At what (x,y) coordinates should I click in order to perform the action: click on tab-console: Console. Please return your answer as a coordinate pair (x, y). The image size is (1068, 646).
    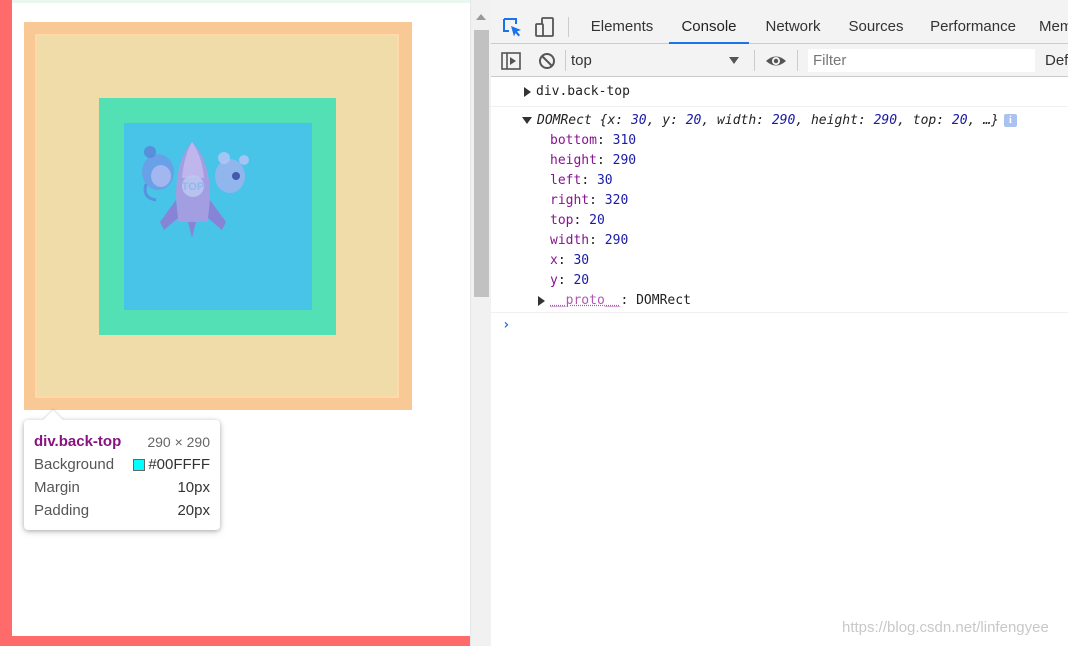
    Looking at the image, I should click on (709, 27).